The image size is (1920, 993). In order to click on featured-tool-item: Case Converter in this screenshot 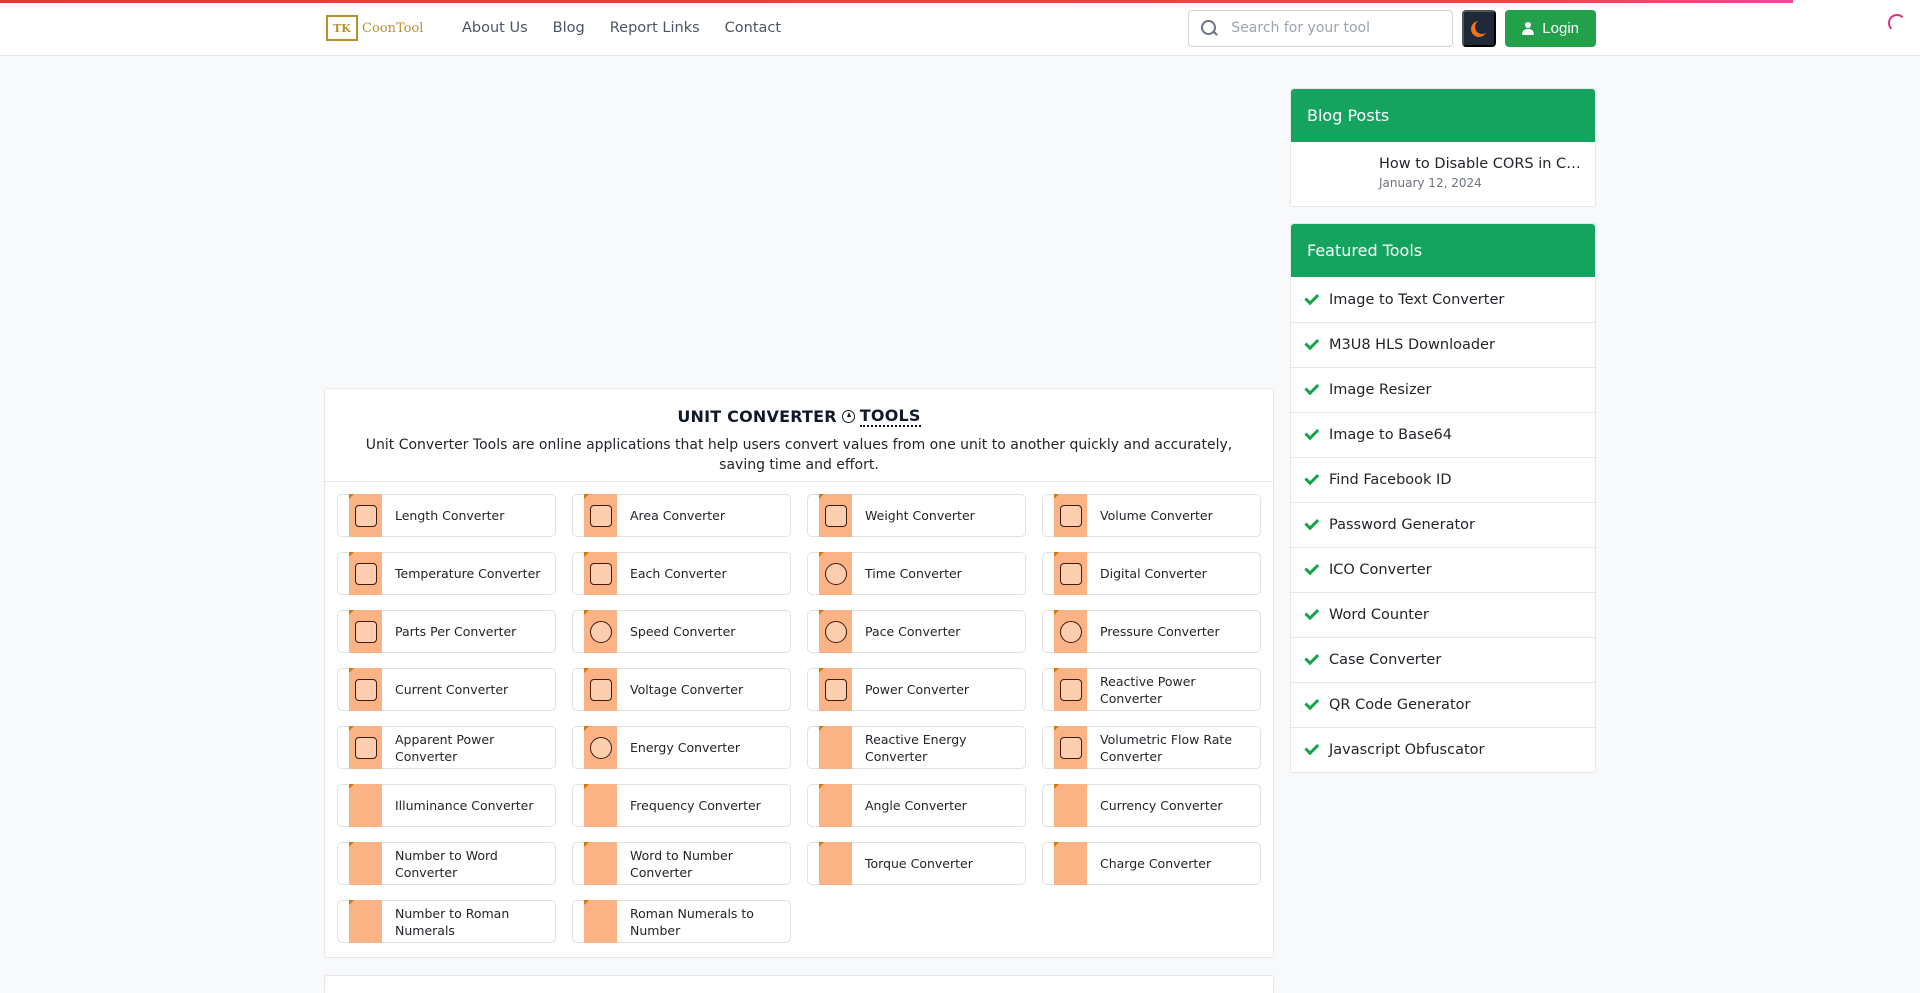, I will do `click(1443, 659)`.